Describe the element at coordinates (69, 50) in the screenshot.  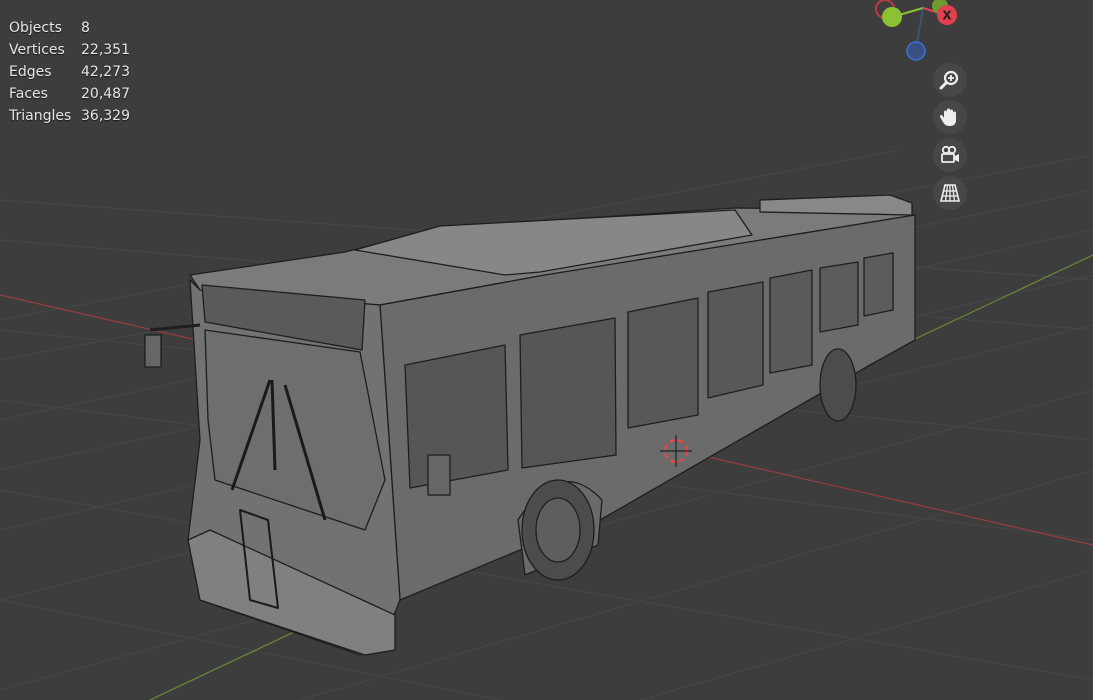
I see `stat-row-vertices: Vertices 22,351` at that location.